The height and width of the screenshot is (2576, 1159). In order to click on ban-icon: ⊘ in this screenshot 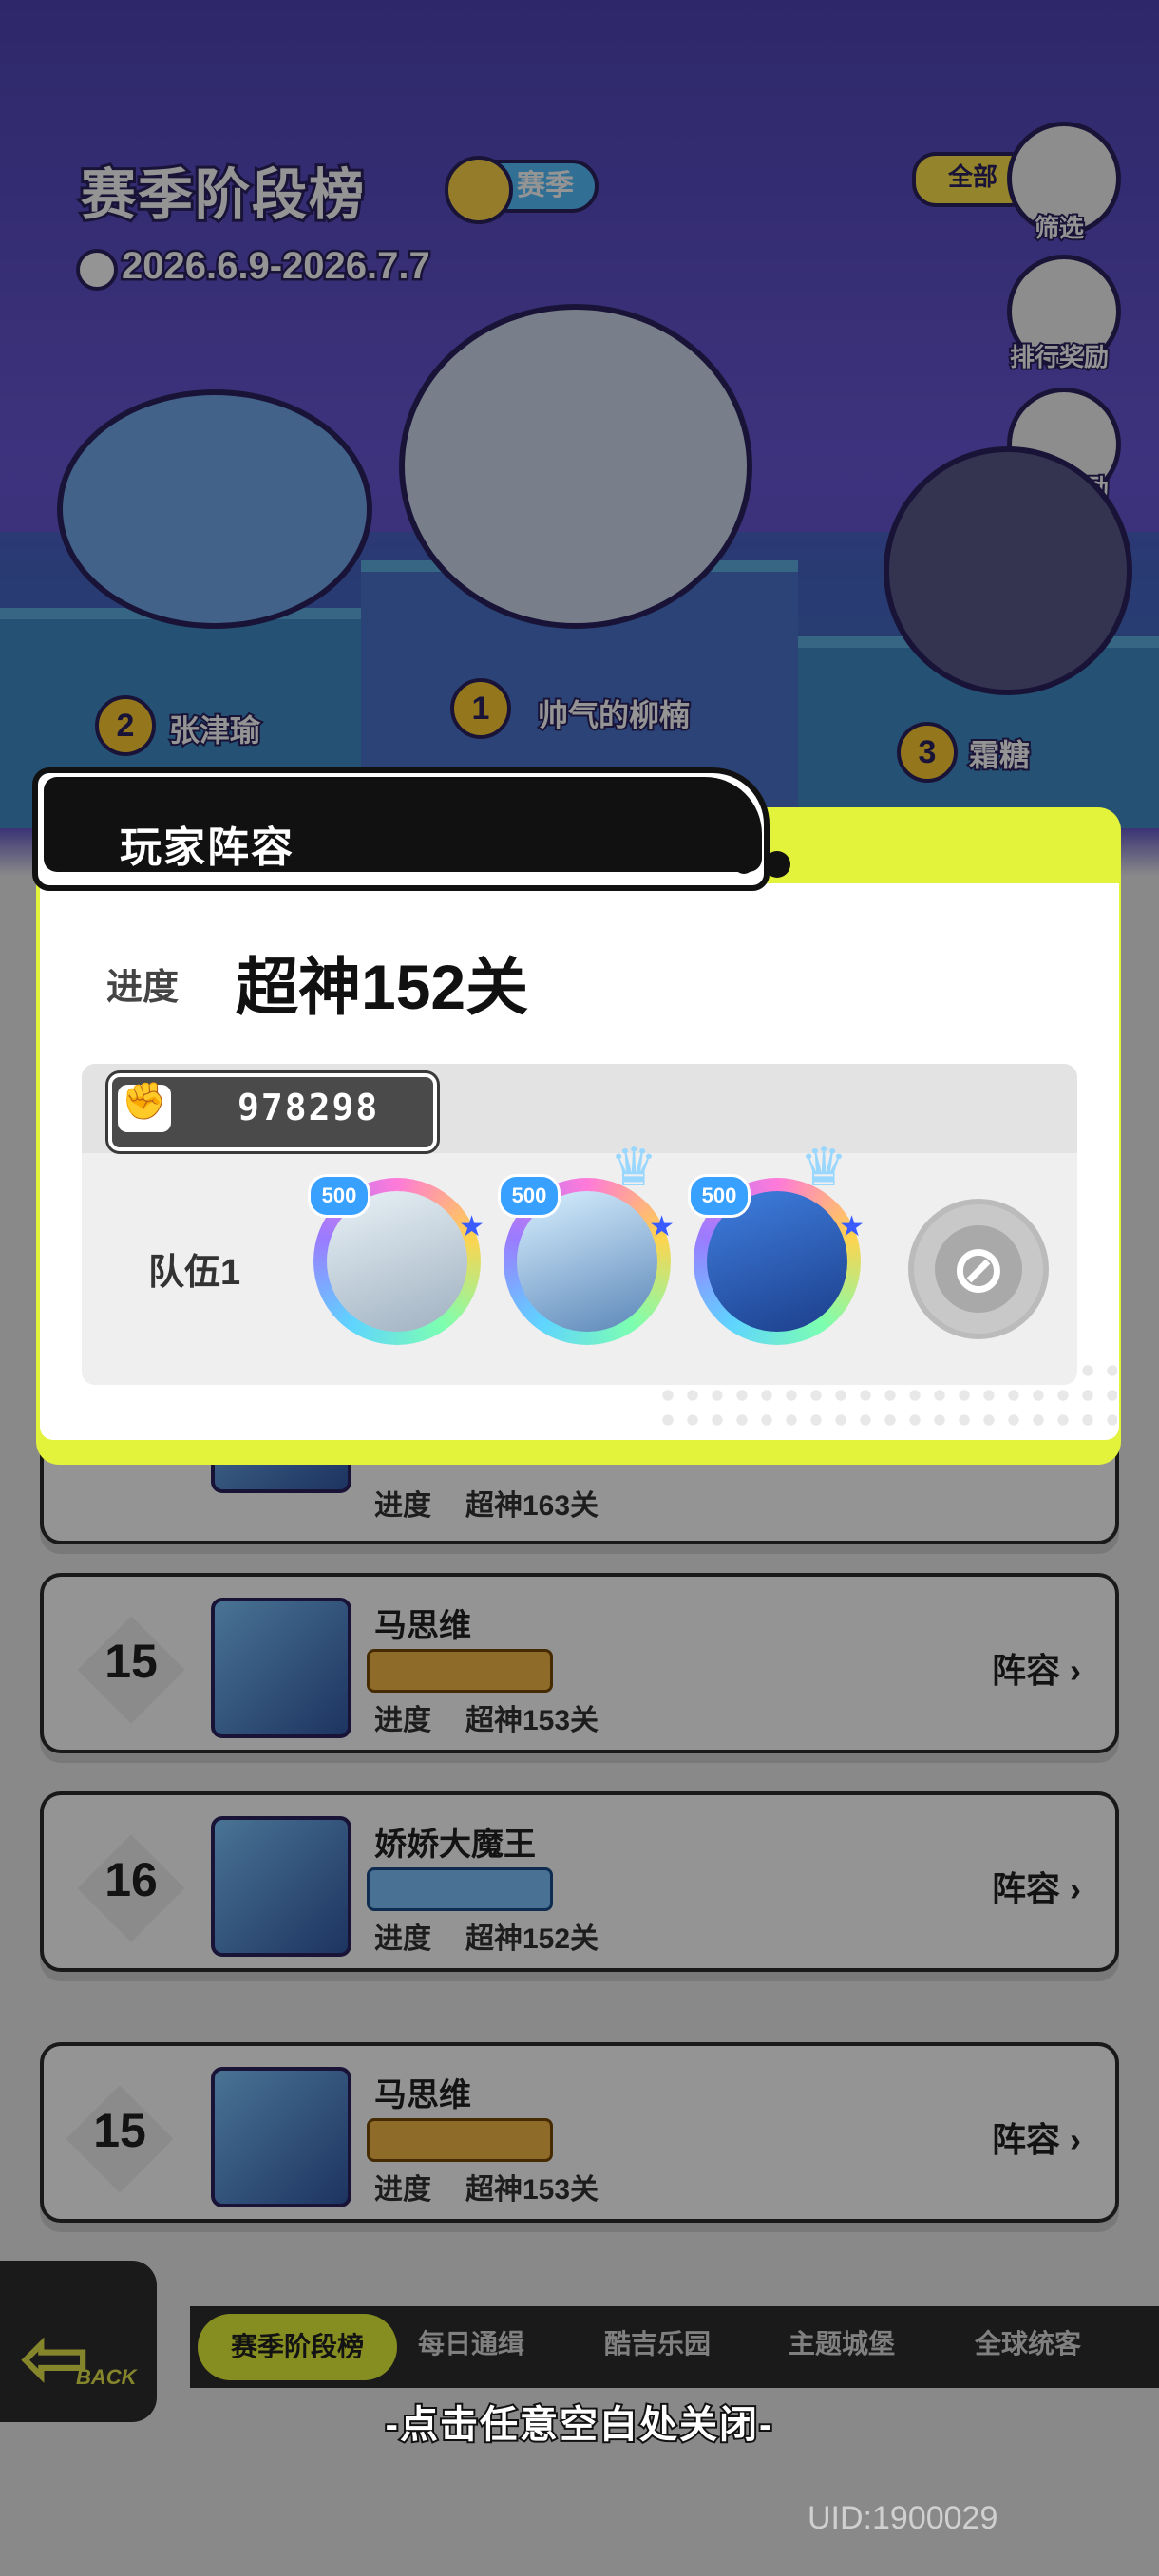, I will do `click(978, 1269)`.